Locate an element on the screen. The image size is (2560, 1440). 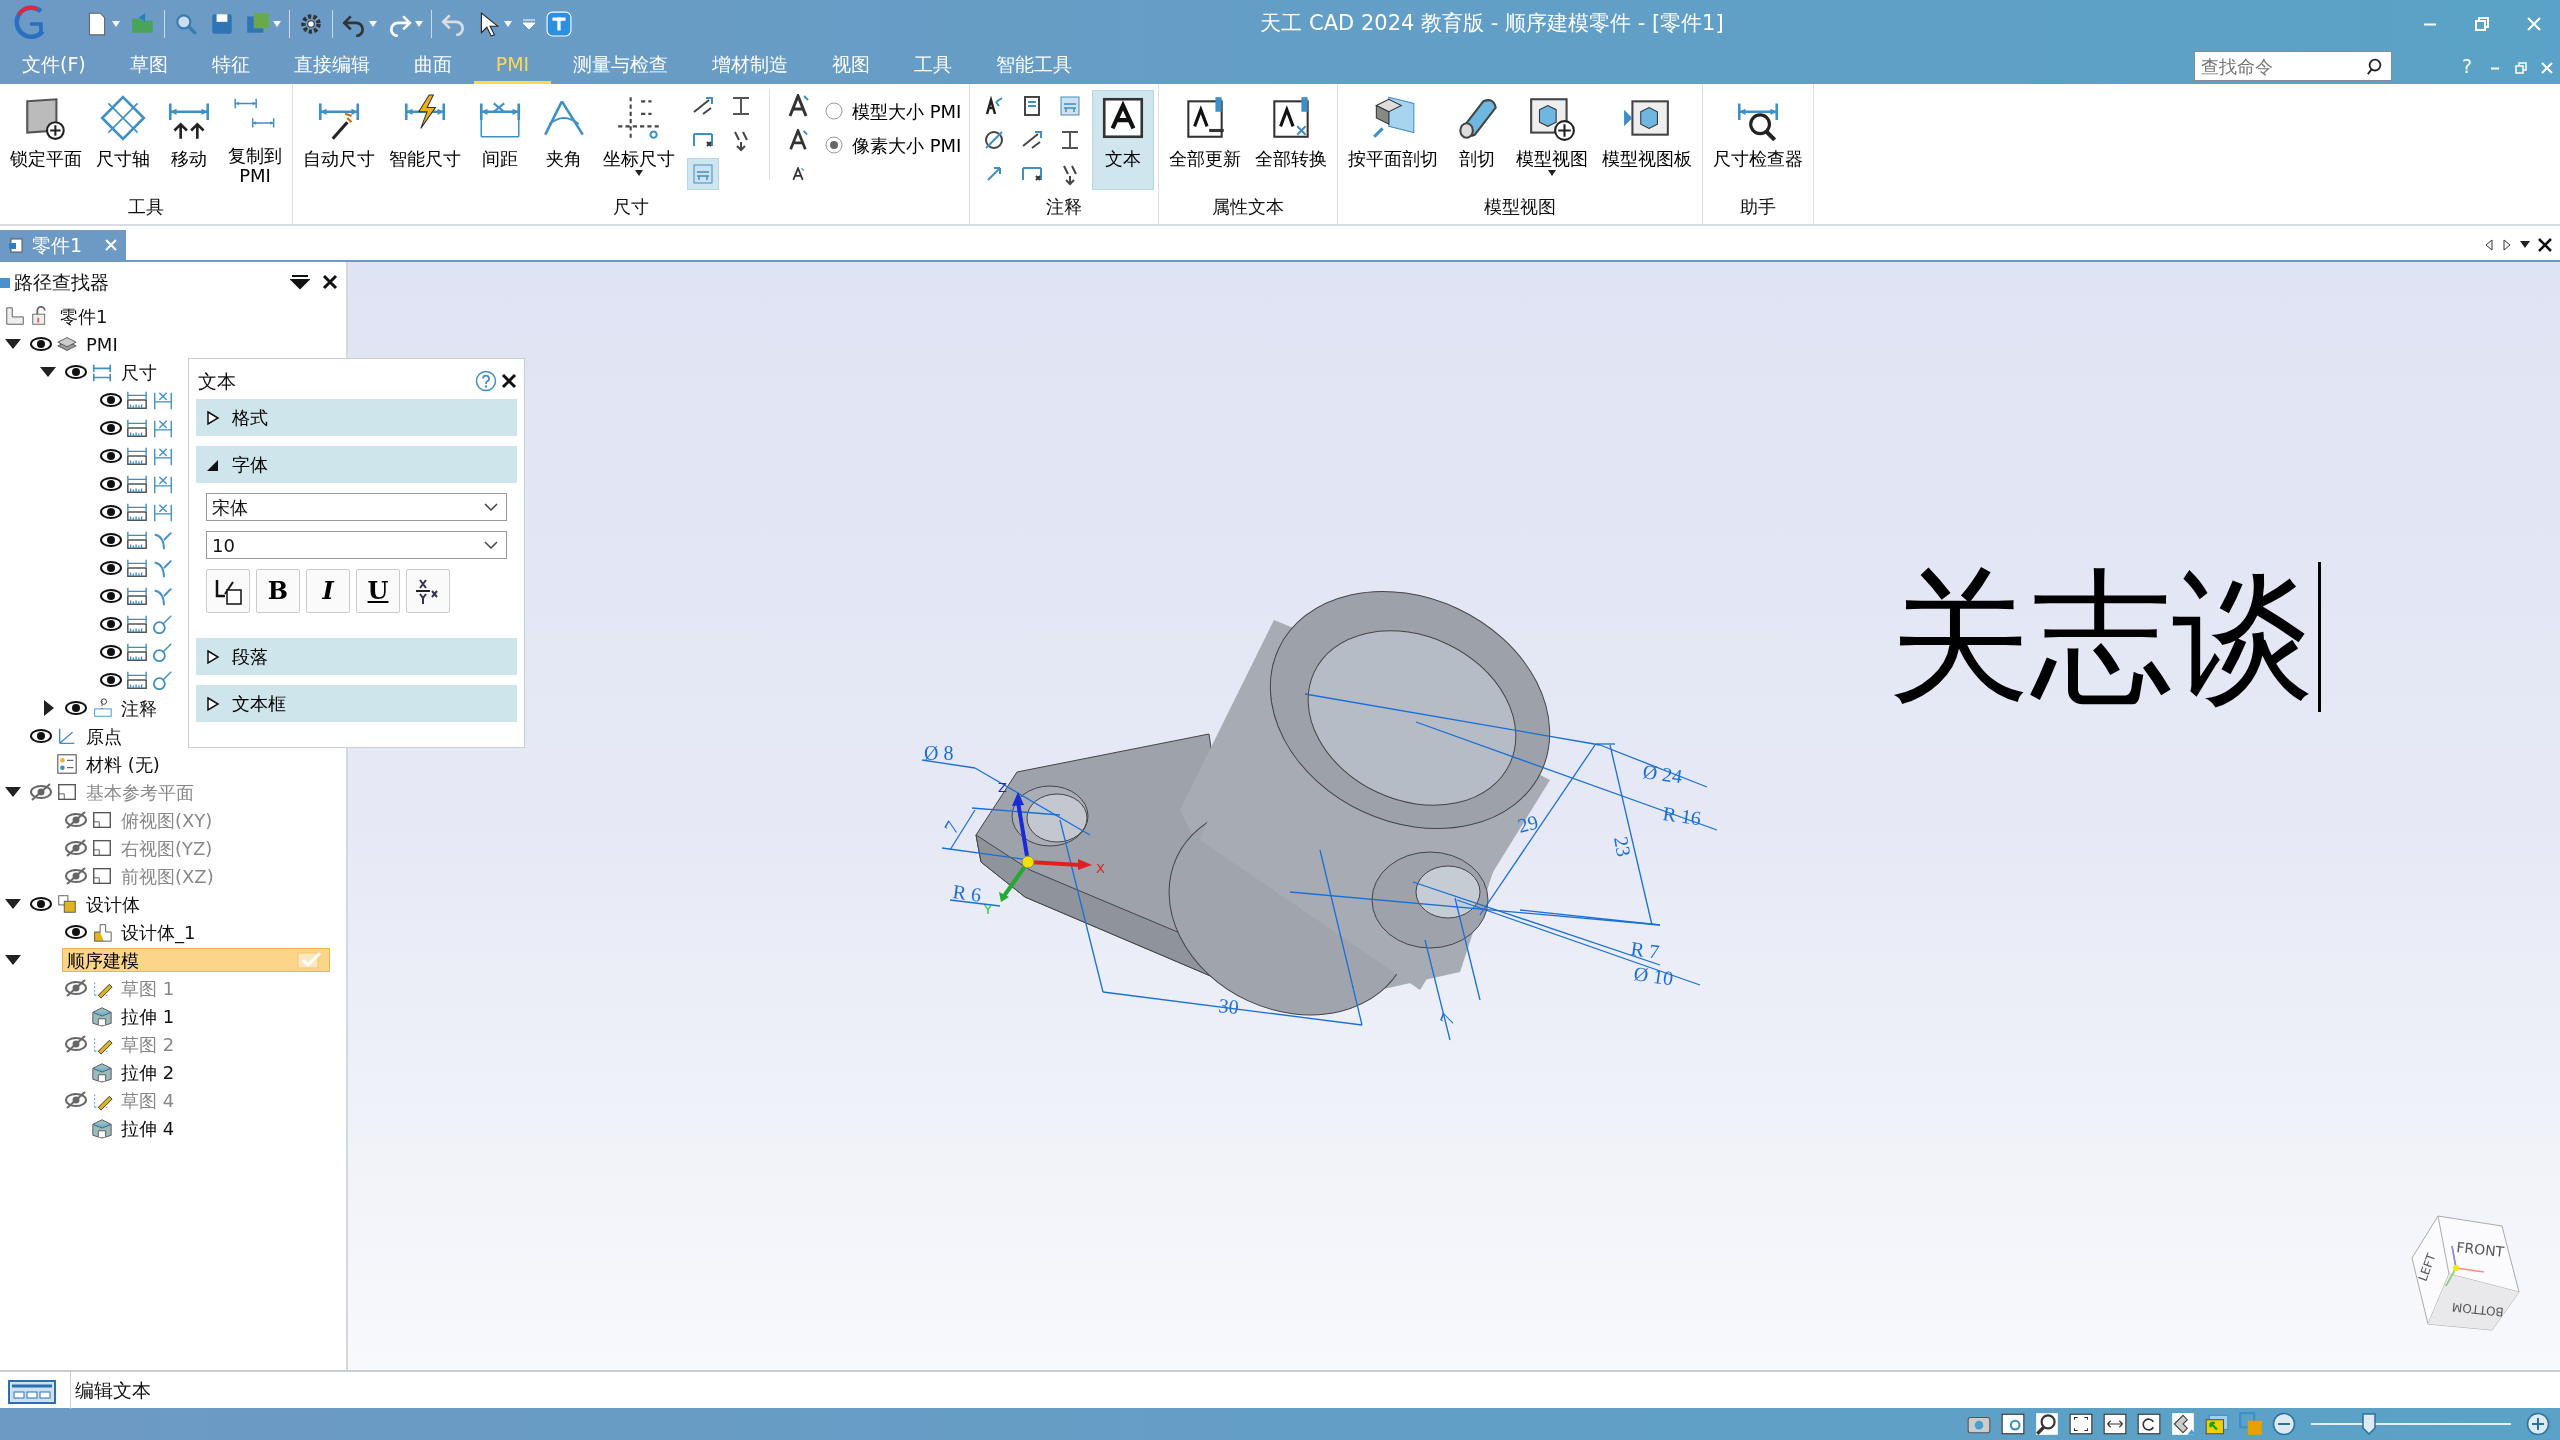
group-label: 属性文本 is located at coordinates (1248, 207).